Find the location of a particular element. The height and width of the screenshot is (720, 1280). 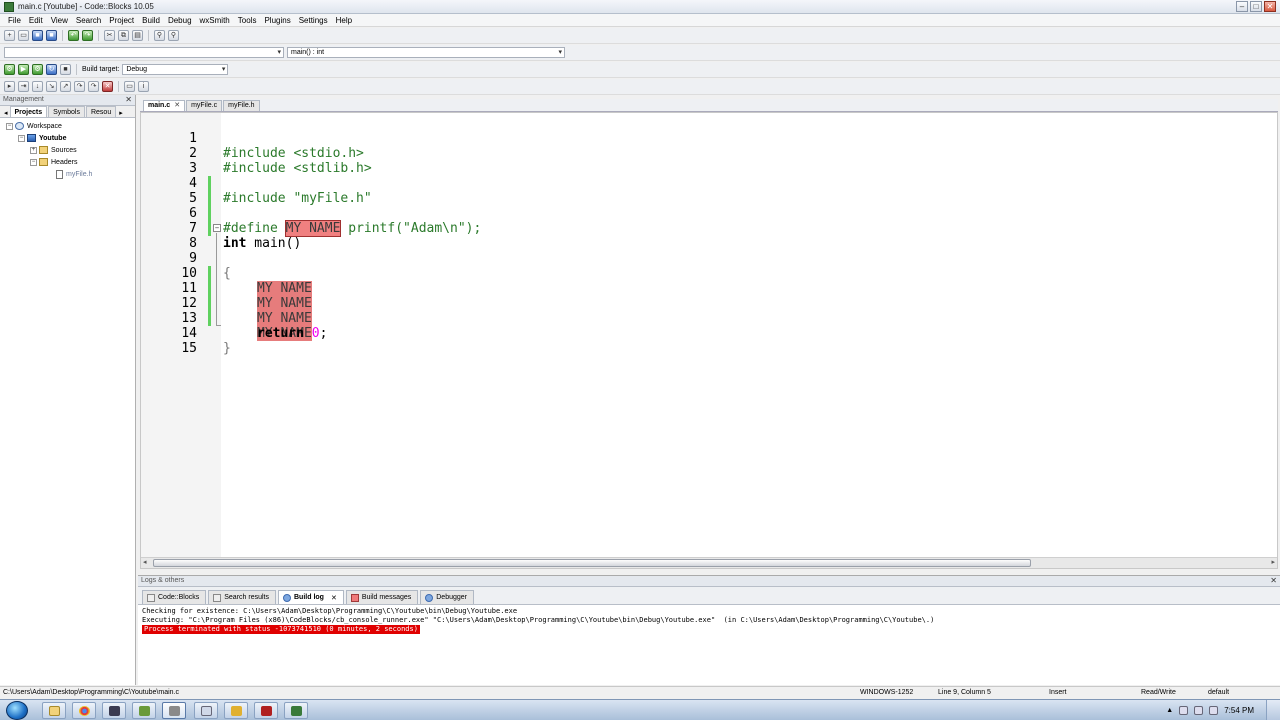

menu-tools: Tools is located at coordinates (247, 20).